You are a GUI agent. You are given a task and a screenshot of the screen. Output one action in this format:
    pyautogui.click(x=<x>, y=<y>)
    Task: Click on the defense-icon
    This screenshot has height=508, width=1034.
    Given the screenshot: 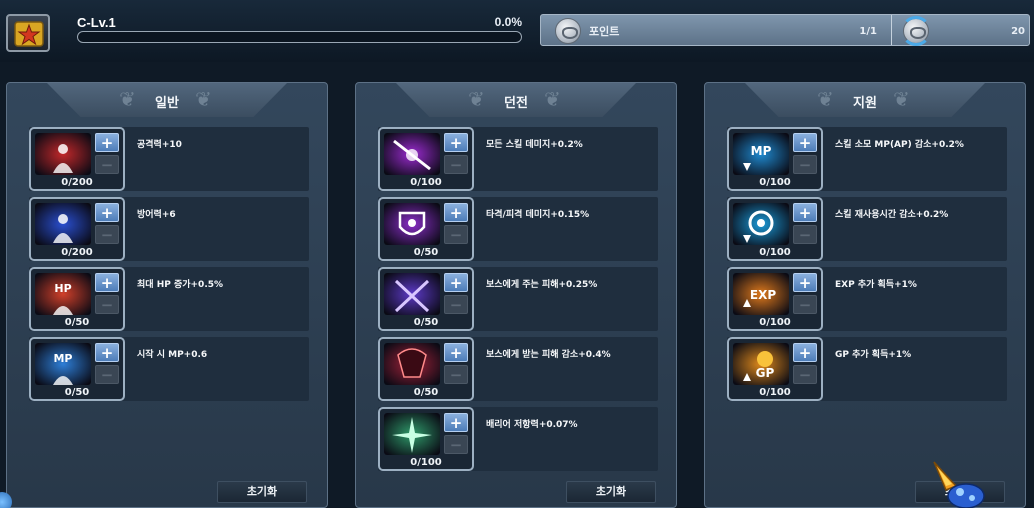 What is the action you would take?
    pyautogui.click(x=63, y=224)
    